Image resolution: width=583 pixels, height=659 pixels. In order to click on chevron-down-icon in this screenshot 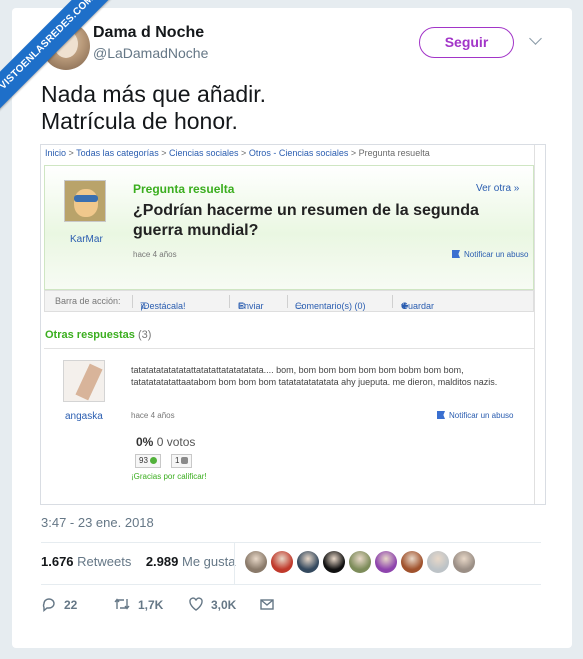, I will do `click(535, 38)`.